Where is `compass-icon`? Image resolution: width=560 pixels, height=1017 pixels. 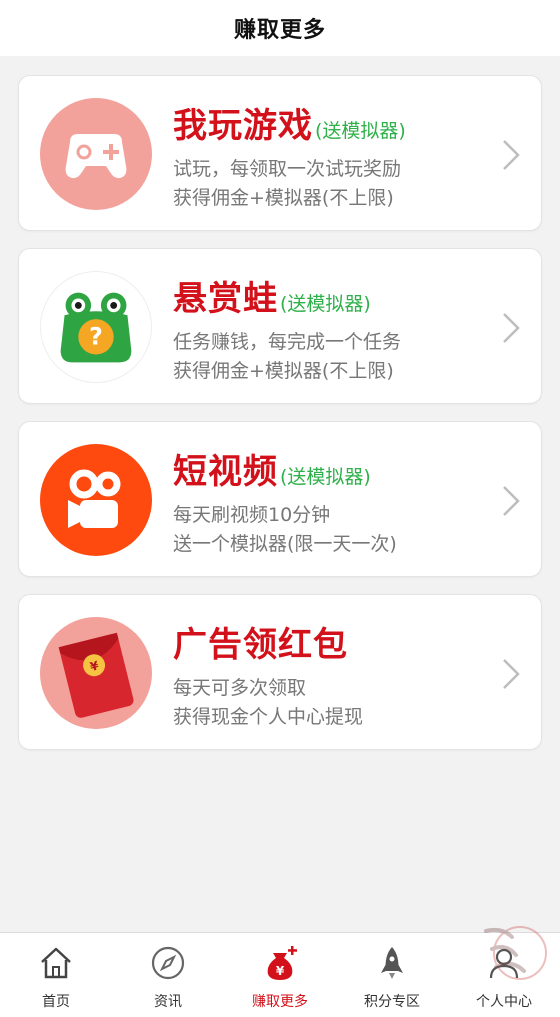
compass-icon is located at coordinates (168, 963).